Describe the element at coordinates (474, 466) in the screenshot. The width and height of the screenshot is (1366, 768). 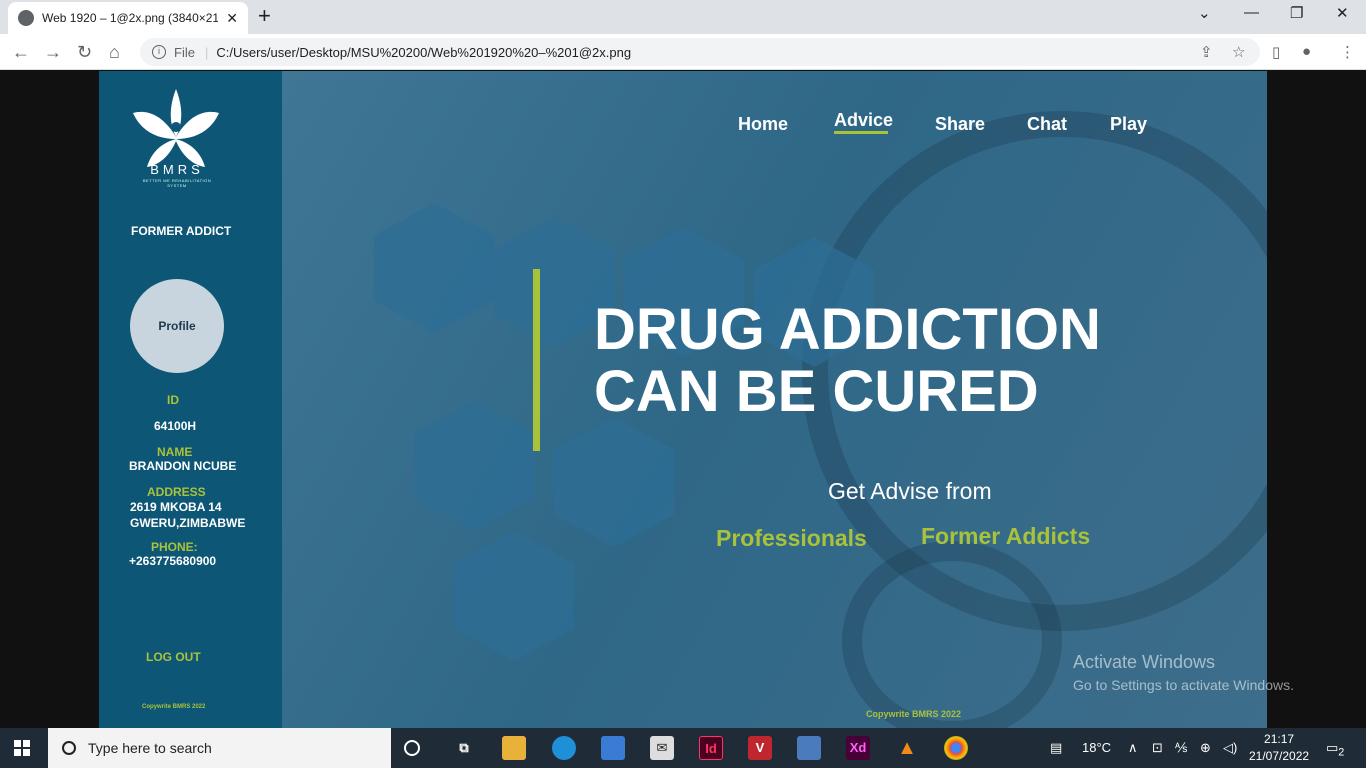
I see `syringe-hex-icon` at that location.